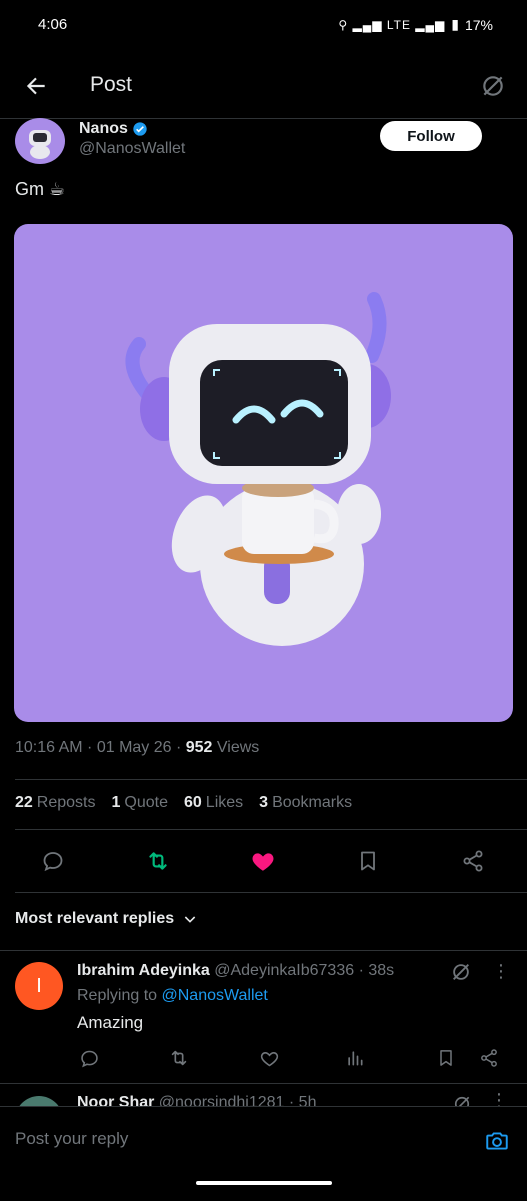  Describe the element at coordinates (455, 24) in the screenshot. I see `battery-icon: ▮` at that location.